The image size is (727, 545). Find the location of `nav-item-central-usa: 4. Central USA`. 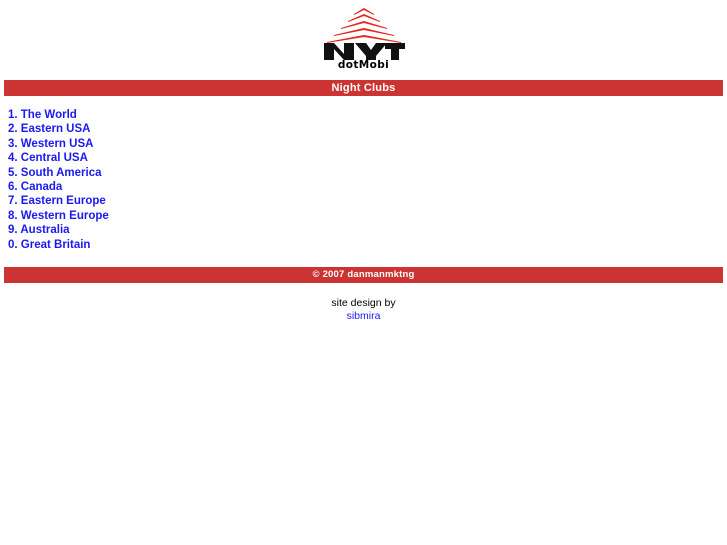

nav-item-central-usa: 4. Central USA is located at coordinates (48, 158).